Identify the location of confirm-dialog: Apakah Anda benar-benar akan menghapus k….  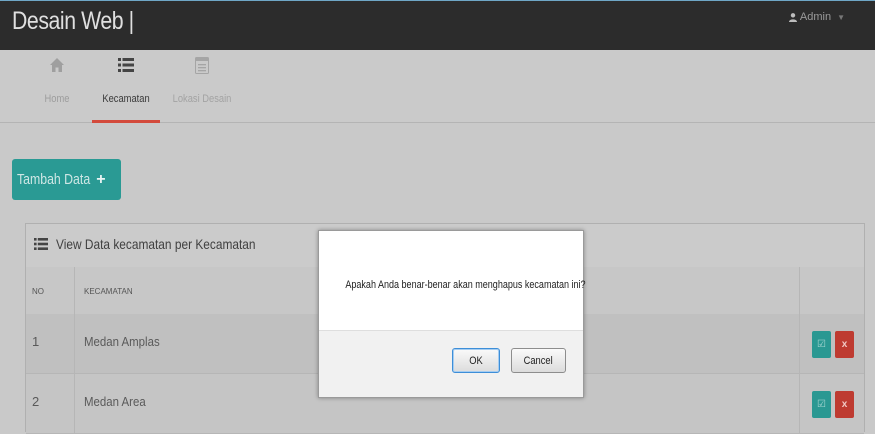
(452, 314).